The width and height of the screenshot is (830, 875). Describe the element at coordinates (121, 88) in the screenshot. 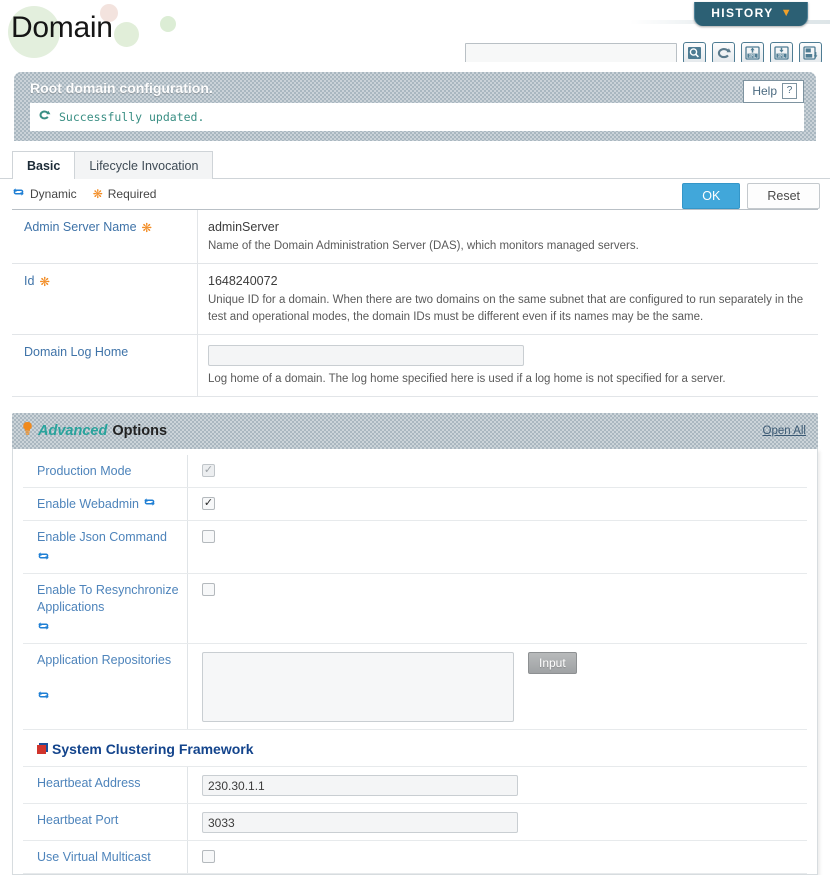

I see `message-panel-title: Root domain configuration.` at that location.